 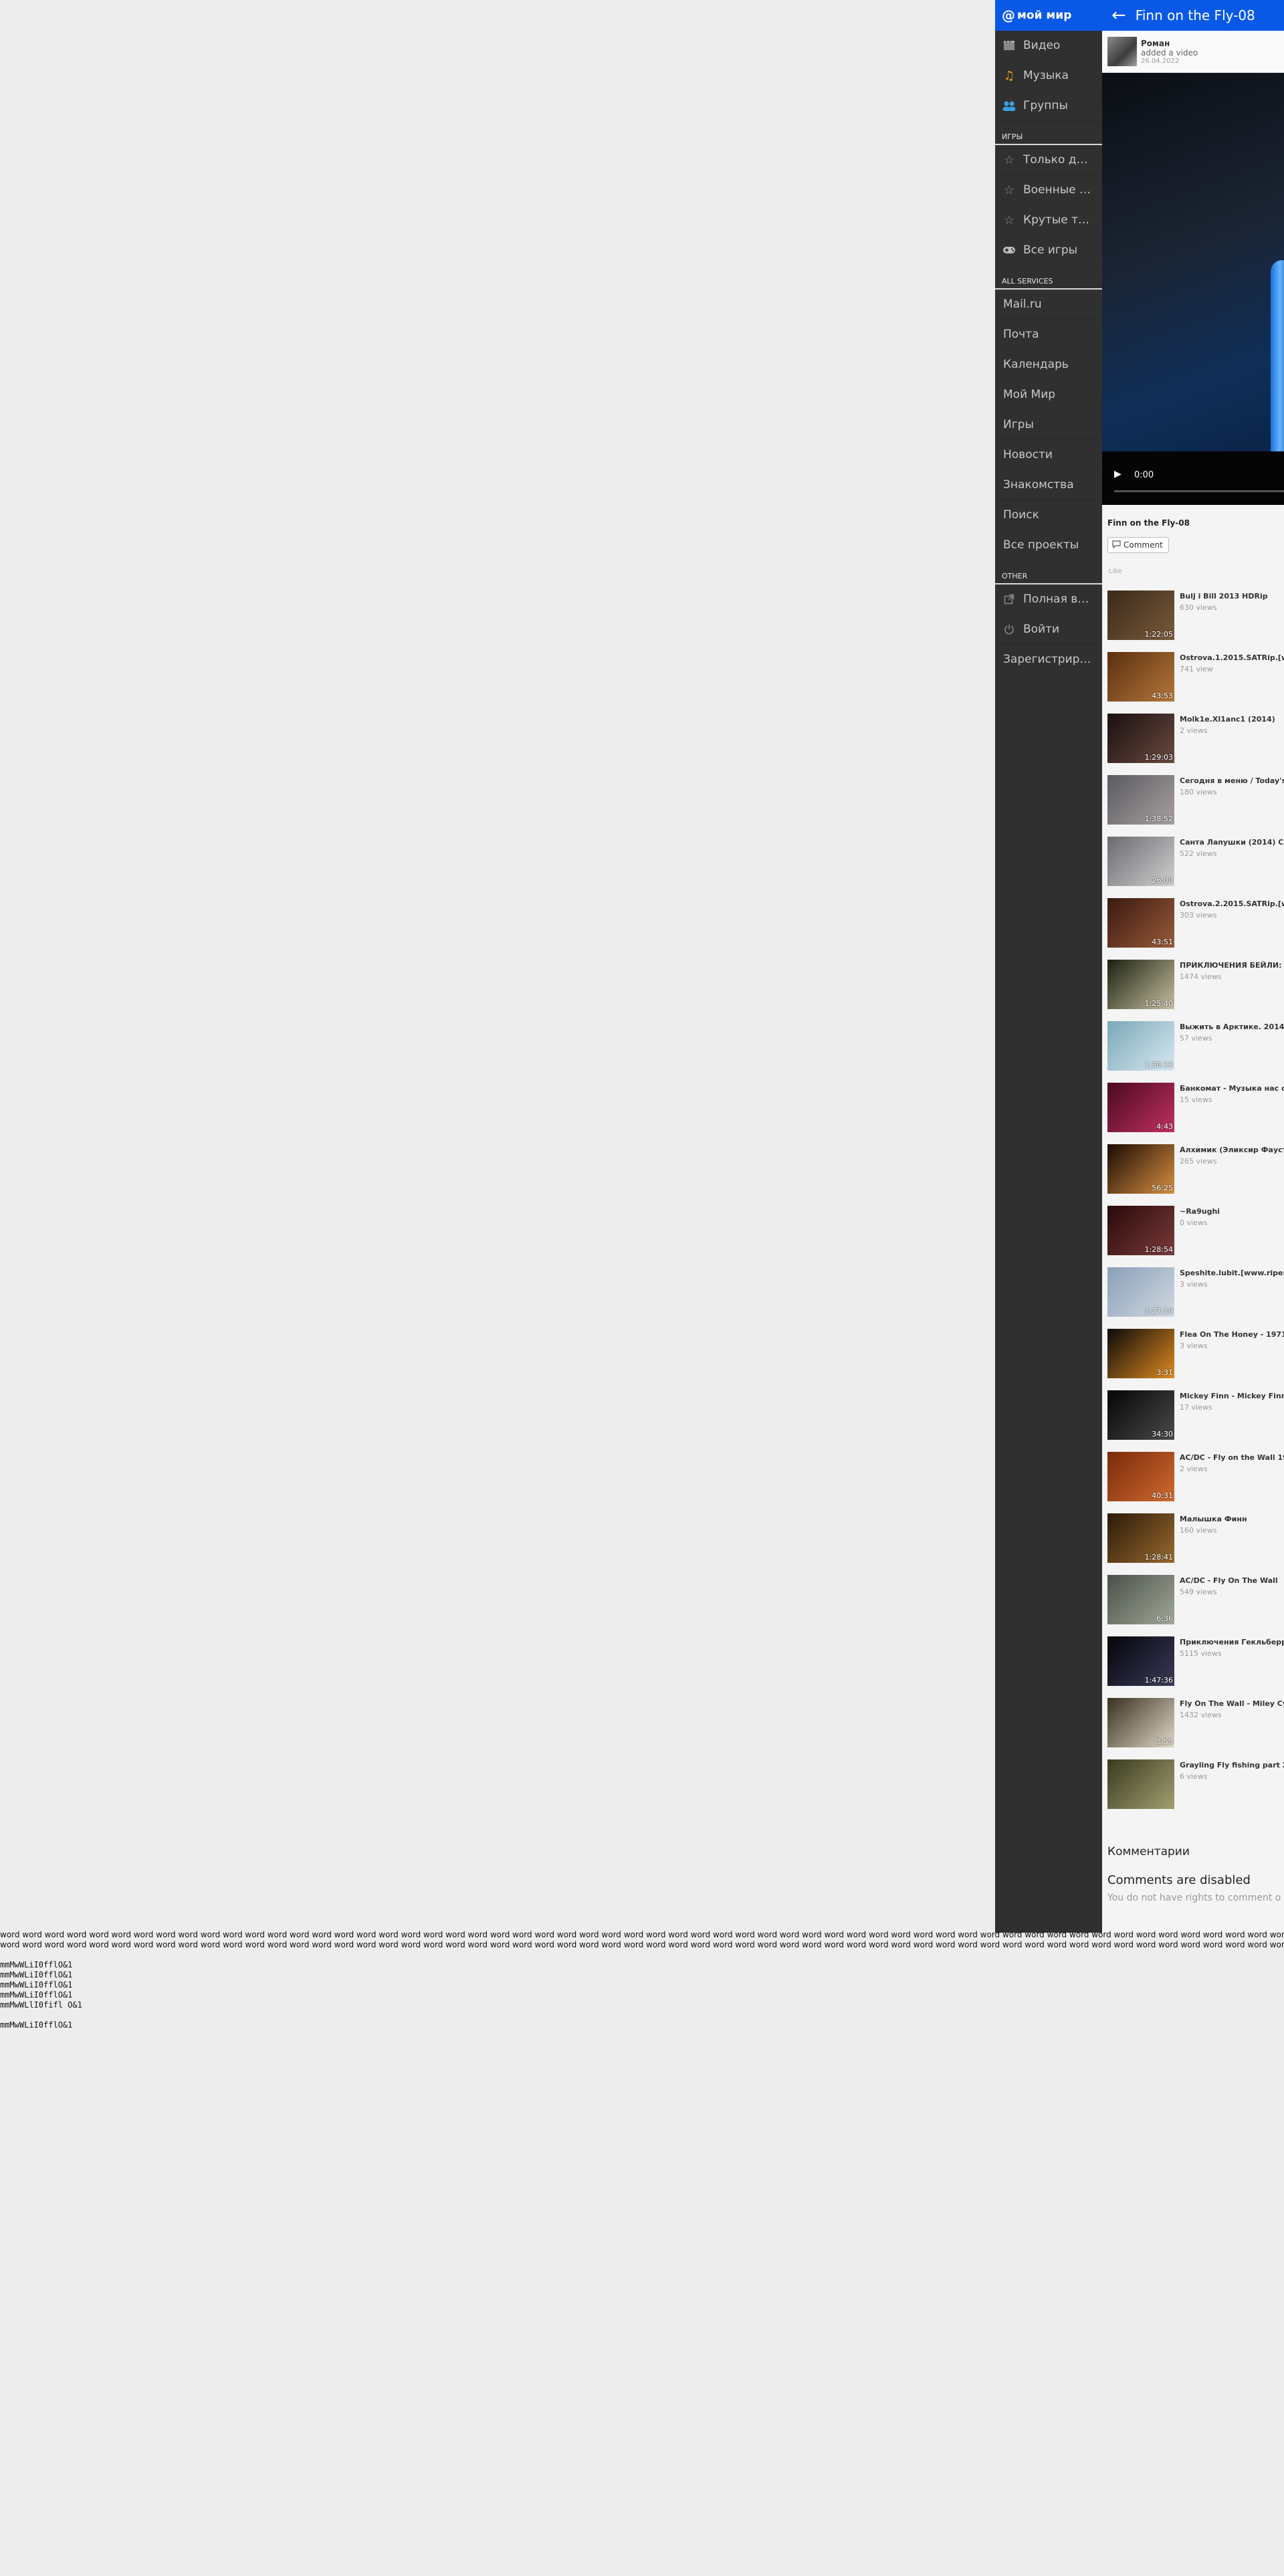 What do you see at coordinates (1232, 843) in the screenshot?
I see `related-title: Санта Лапушки (2014) СЦ` at bounding box center [1232, 843].